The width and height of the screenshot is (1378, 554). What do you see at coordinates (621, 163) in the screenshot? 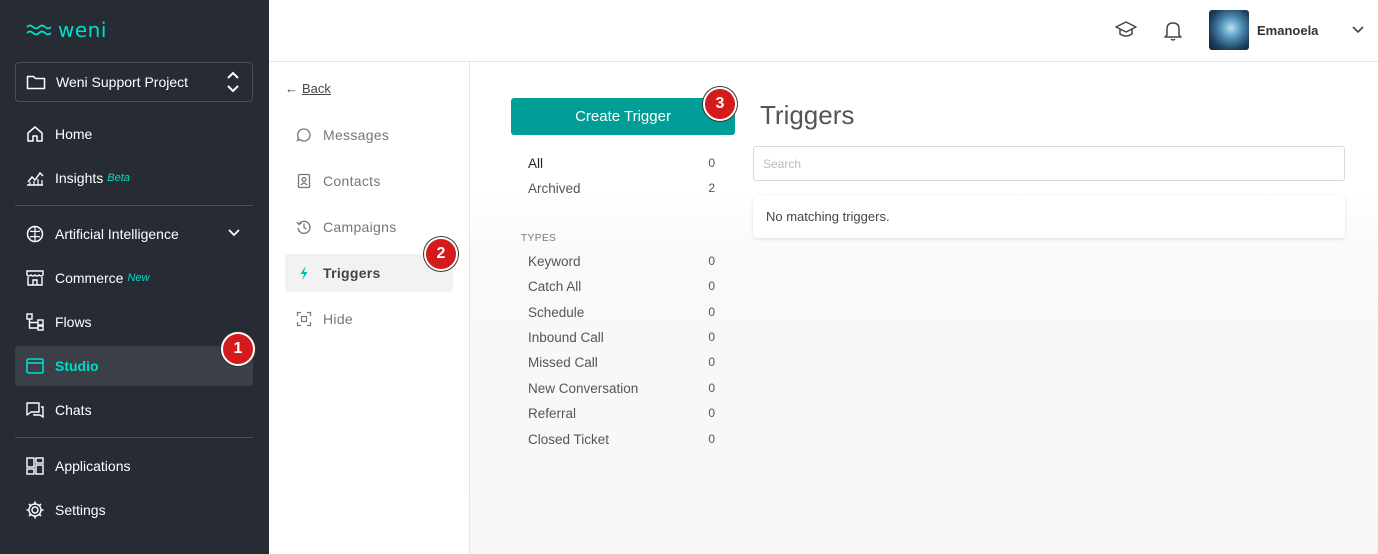
I see `filter-all: All 0` at bounding box center [621, 163].